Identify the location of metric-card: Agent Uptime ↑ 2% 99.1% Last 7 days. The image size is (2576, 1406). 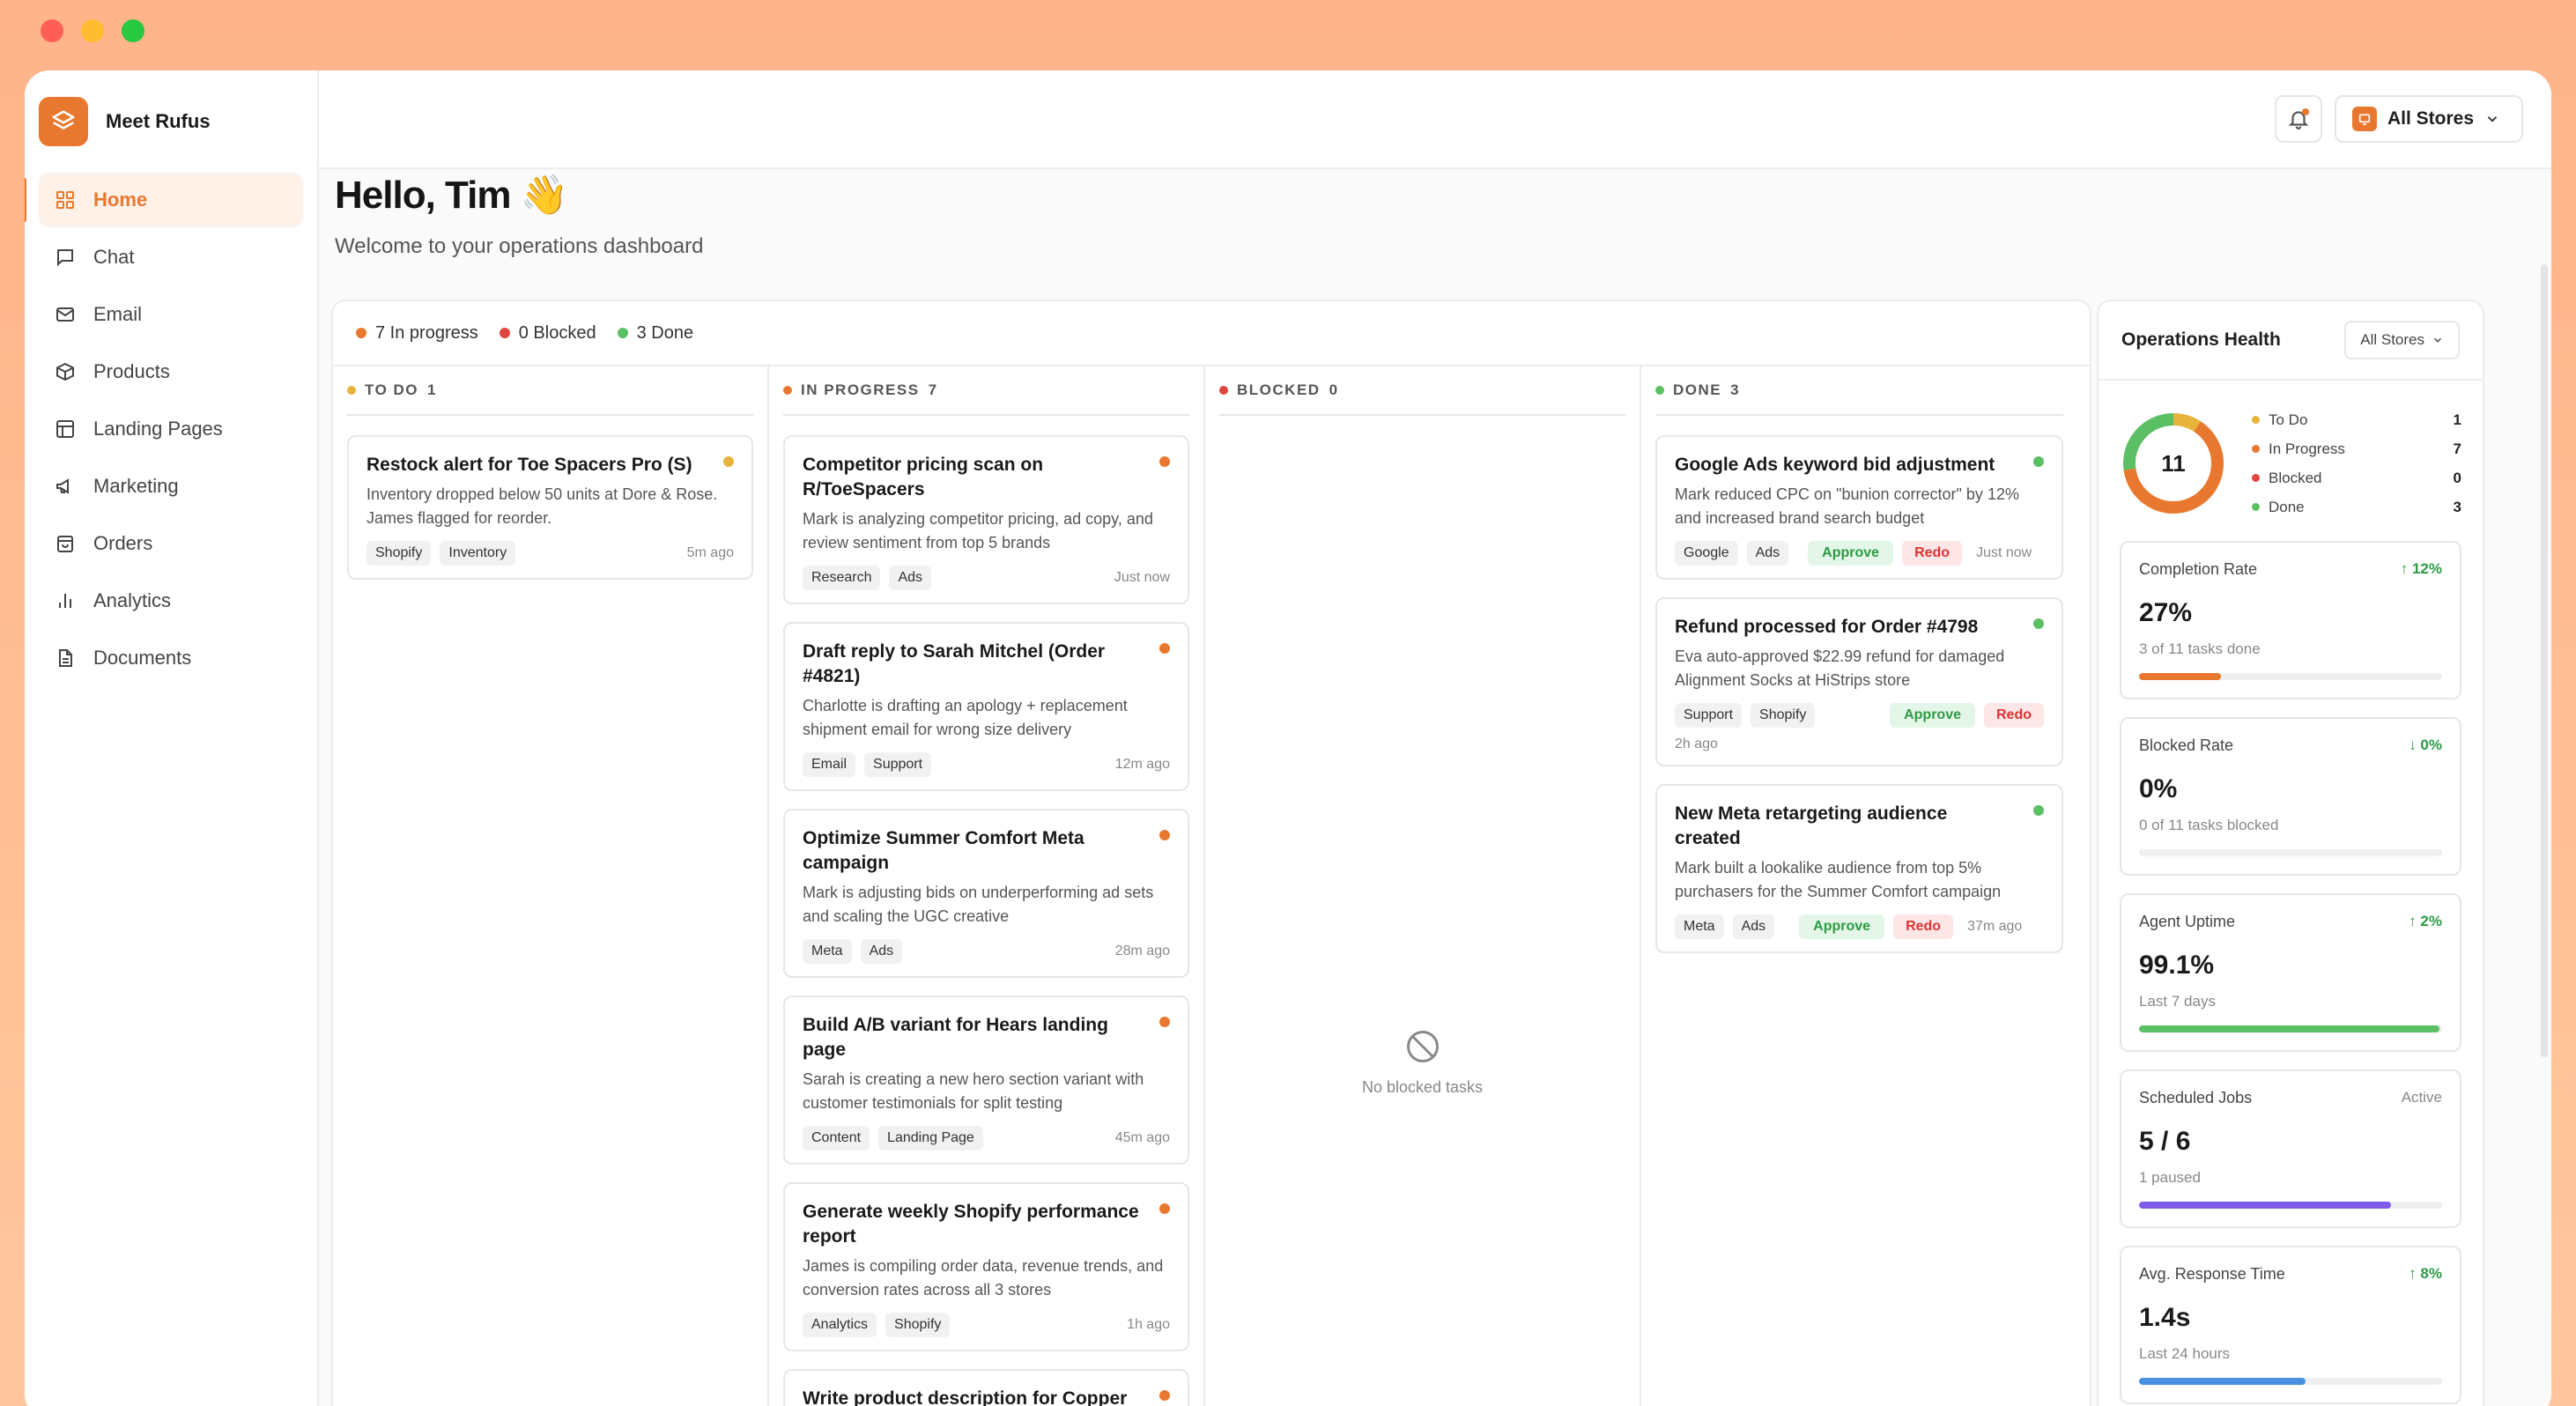
(2291, 972).